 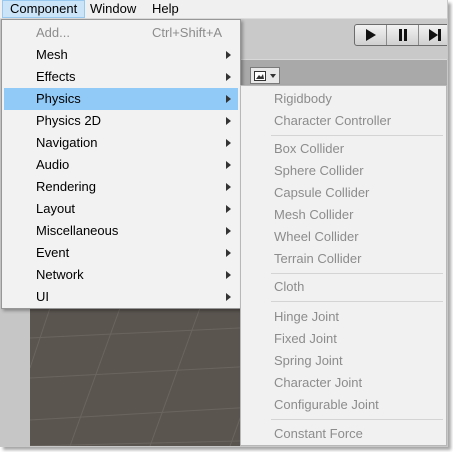 I want to click on menu-item-rendering: Rendering, so click(x=121, y=187).